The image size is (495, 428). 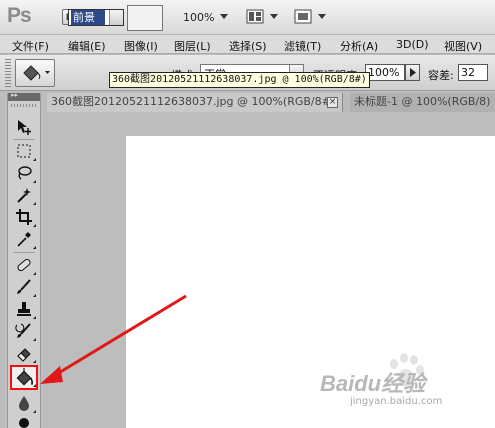 What do you see at coordinates (145, 18) in the screenshot?
I see `pattern-picker` at bounding box center [145, 18].